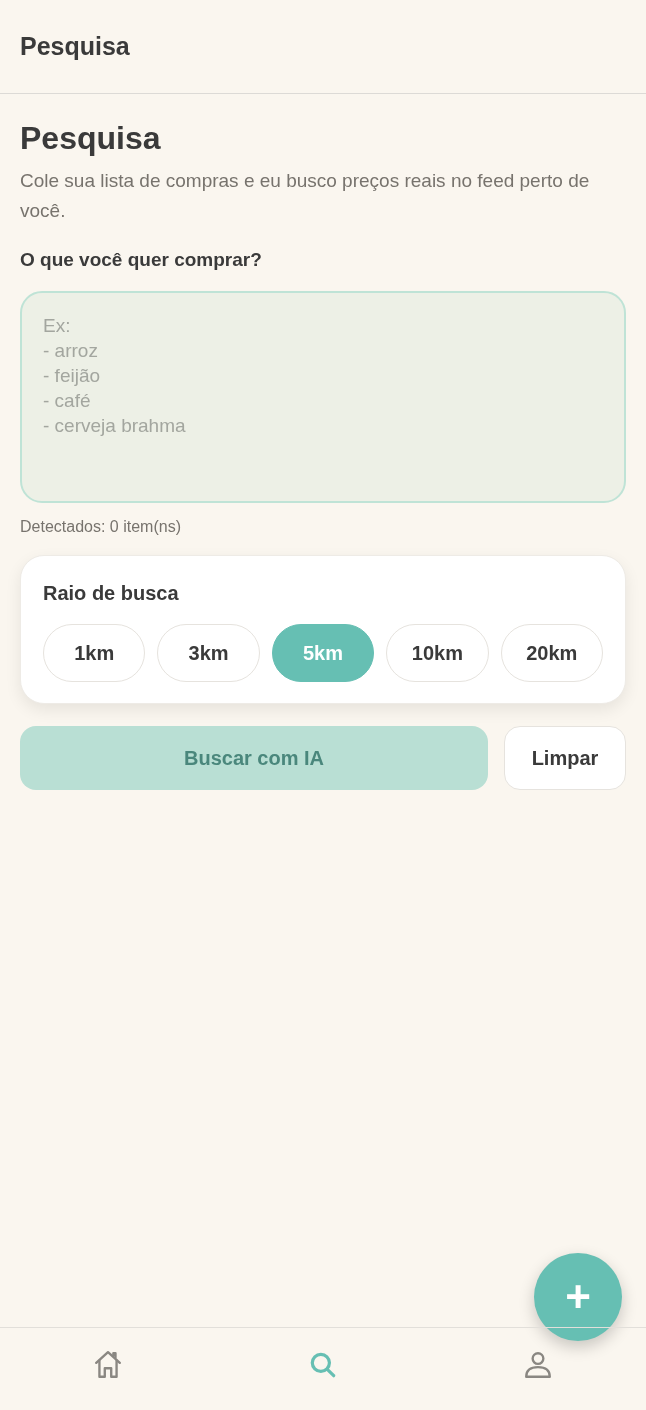 This screenshot has height=1410, width=646. What do you see at coordinates (75, 46) in the screenshot?
I see `header-title: Pesquisa` at bounding box center [75, 46].